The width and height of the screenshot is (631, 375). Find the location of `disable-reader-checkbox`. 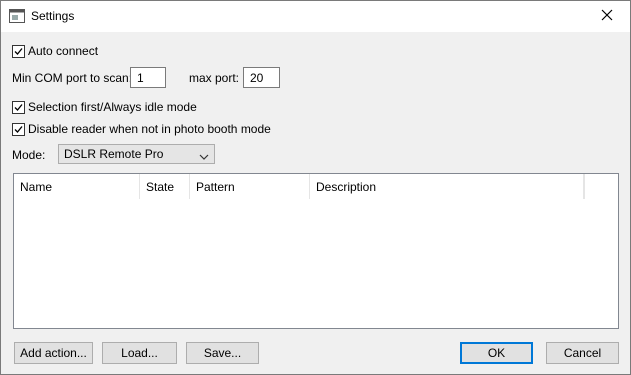

disable-reader-checkbox is located at coordinates (18, 129).